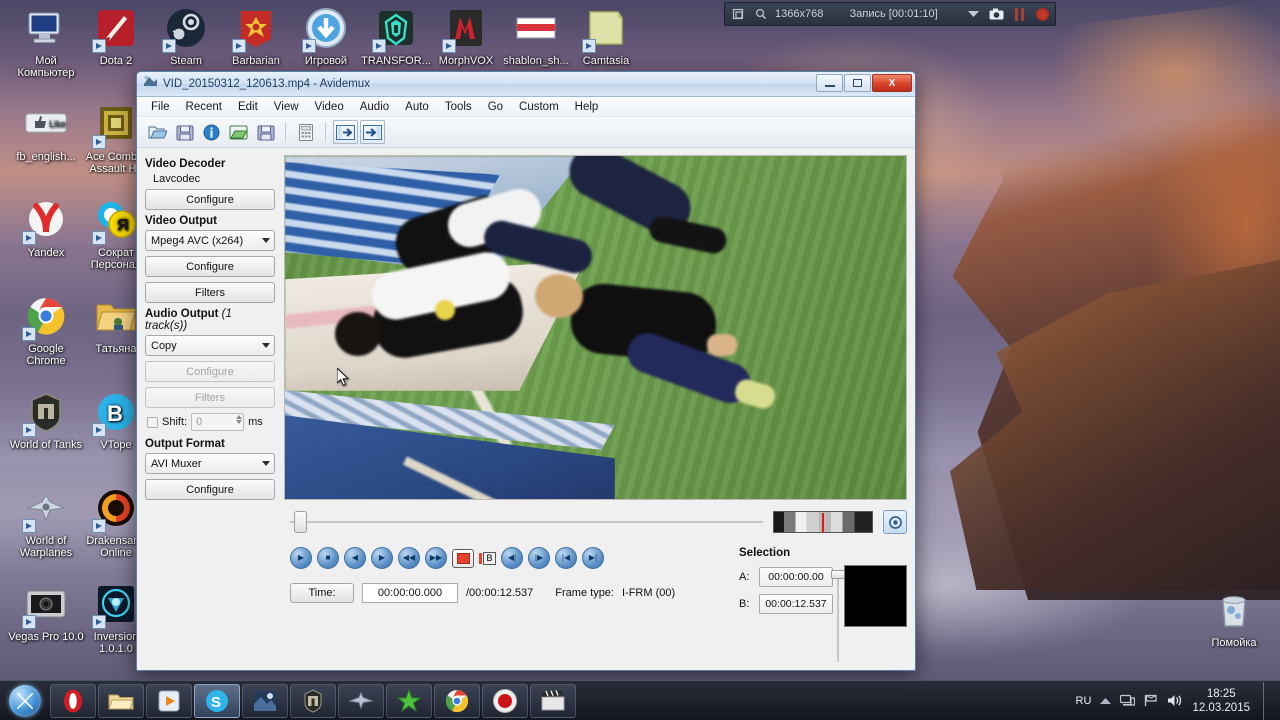 The height and width of the screenshot is (720, 1280). What do you see at coordinates (823, 522) in the screenshot?
I see `frame-thumbnail-strip` at bounding box center [823, 522].